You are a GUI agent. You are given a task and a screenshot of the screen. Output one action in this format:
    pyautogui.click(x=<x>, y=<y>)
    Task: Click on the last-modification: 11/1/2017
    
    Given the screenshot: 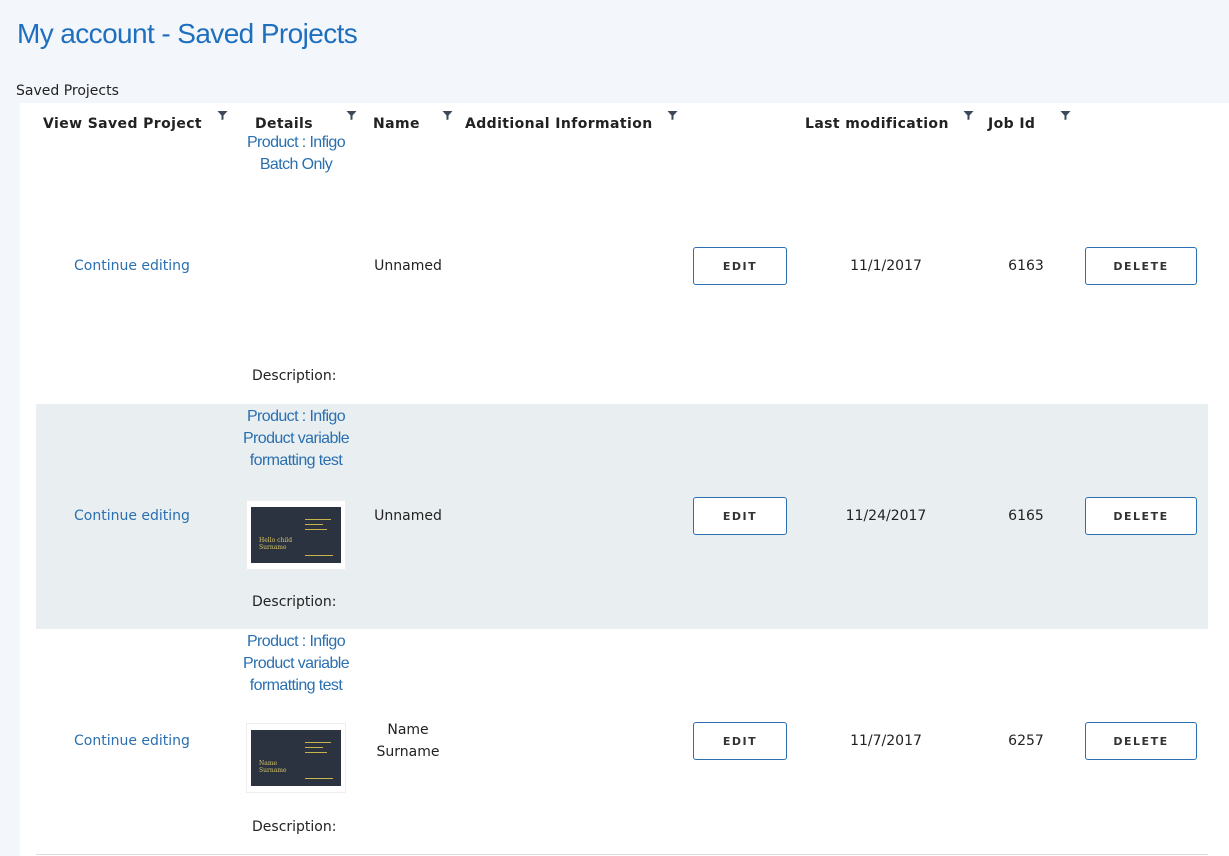 What is the action you would take?
    pyautogui.click(x=886, y=266)
    